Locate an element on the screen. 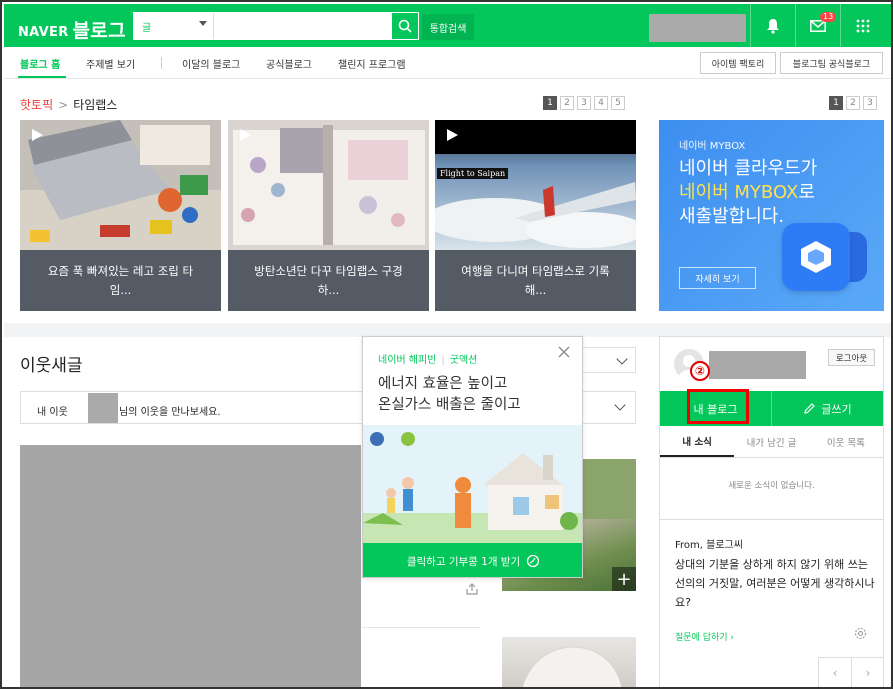 Image resolution: width=893 pixels, height=689 pixels. write-post-button: 글쓰기 is located at coordinates (827, 408).